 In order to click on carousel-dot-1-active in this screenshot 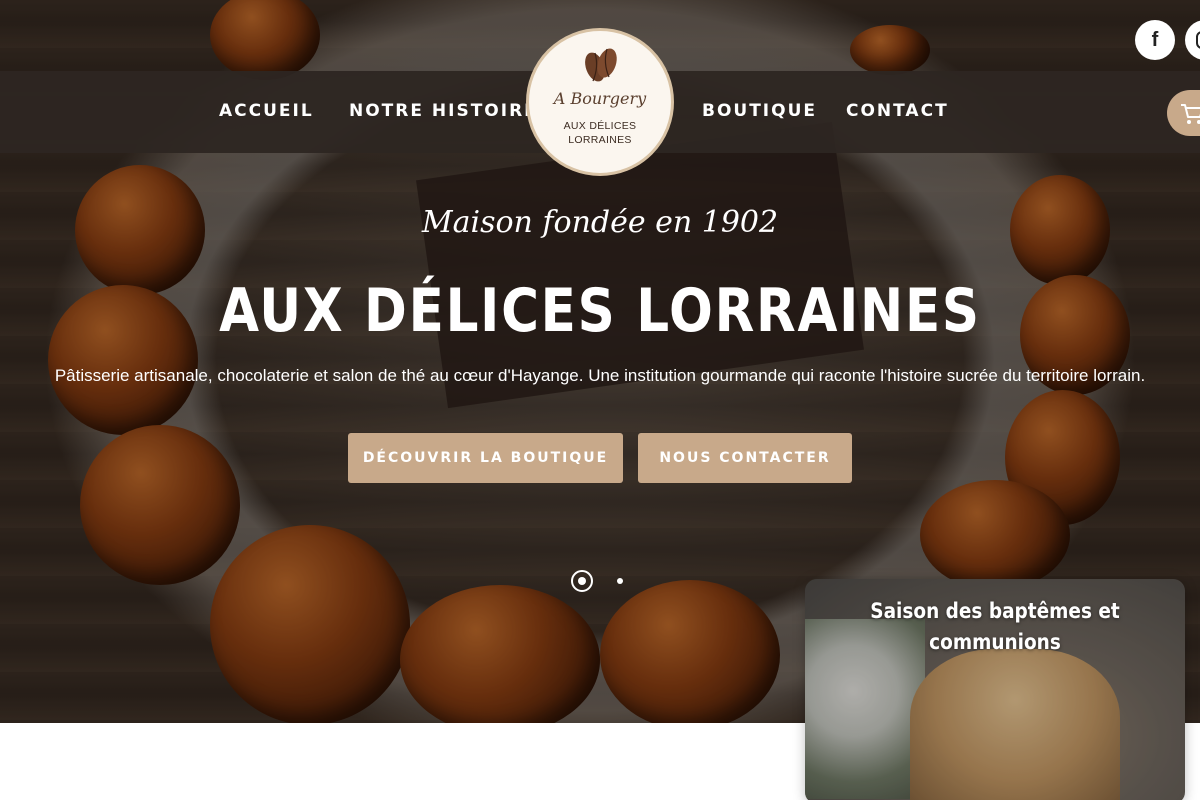, I will do `click(582, 581)`.